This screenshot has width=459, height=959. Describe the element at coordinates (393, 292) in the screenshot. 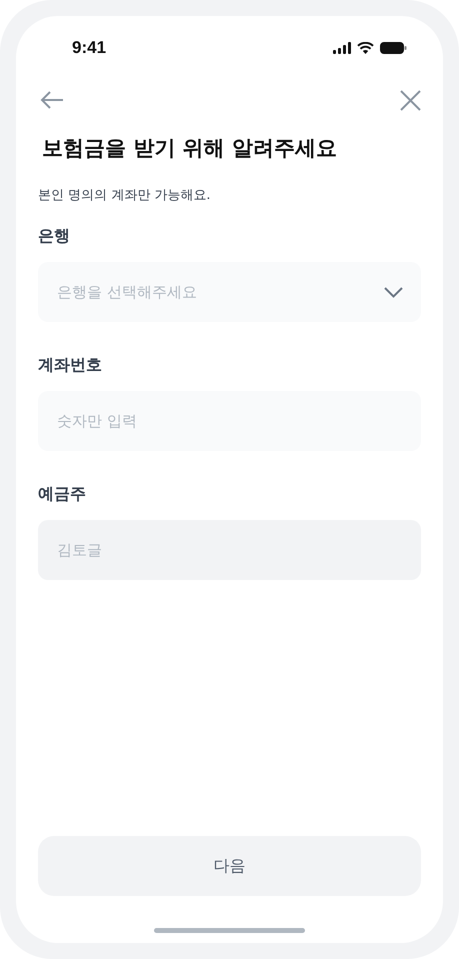

I see `chevron-down-icon` at that location.